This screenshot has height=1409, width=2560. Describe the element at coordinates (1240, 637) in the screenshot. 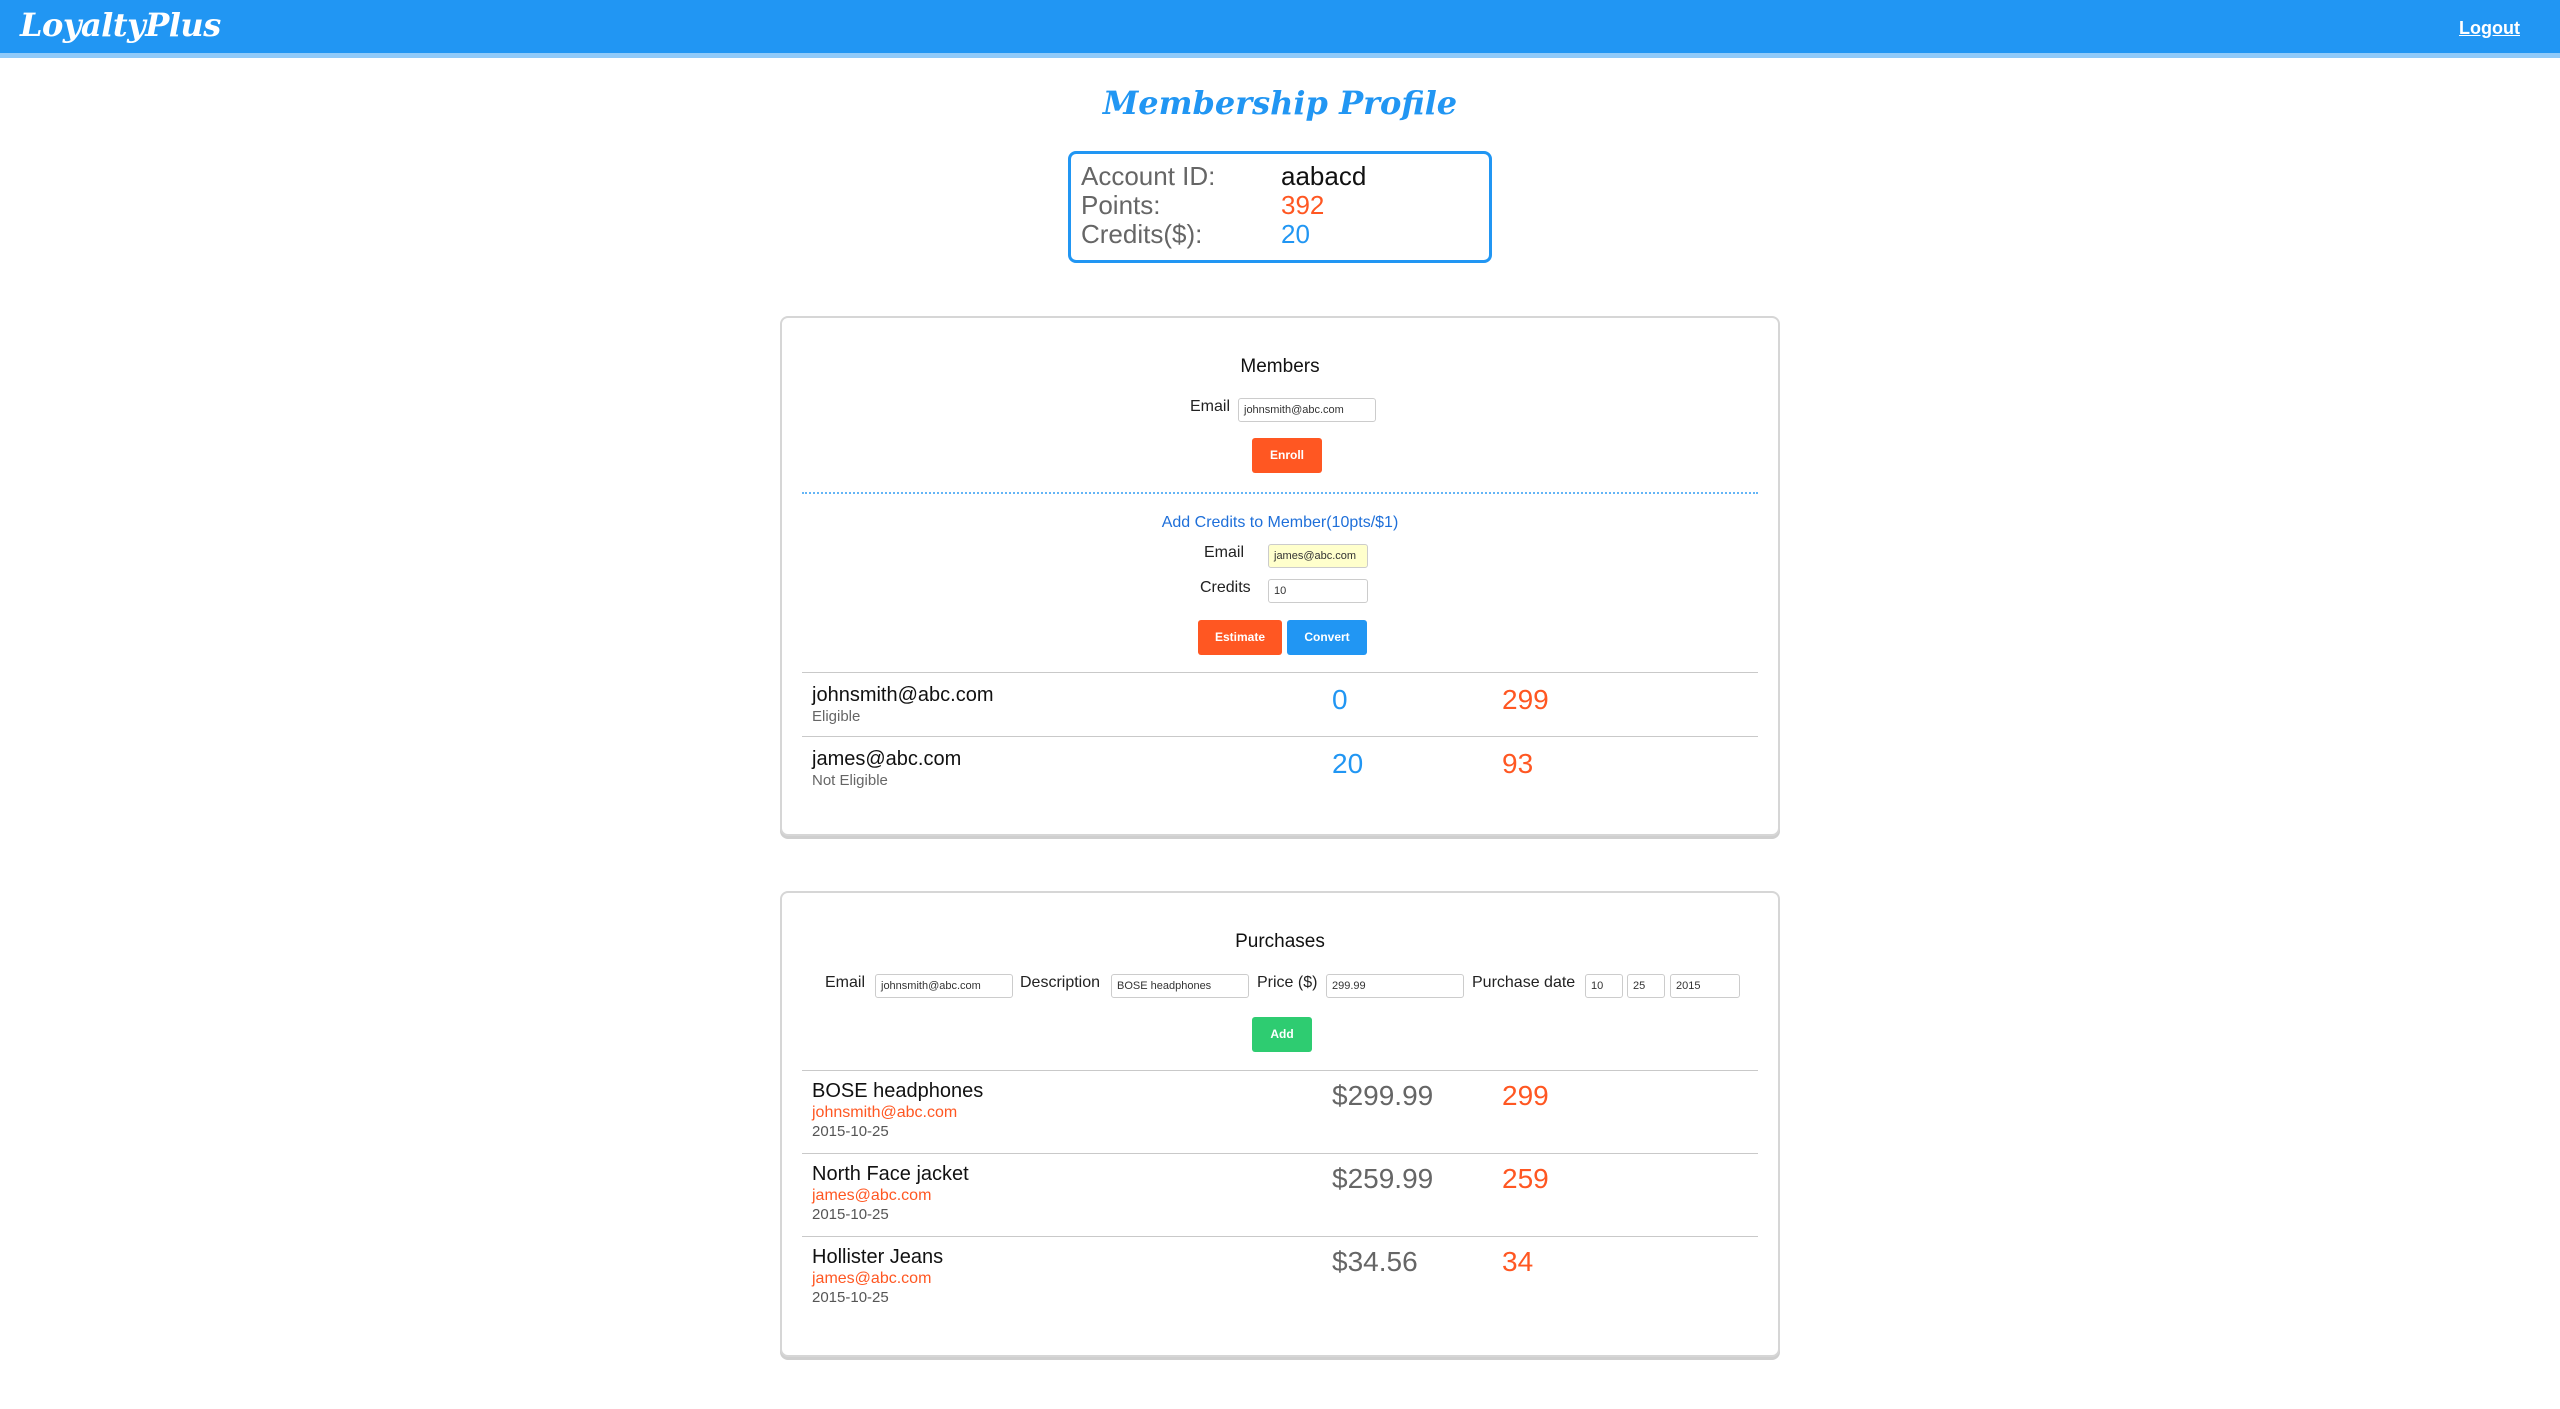

I see `estimate-button: Estimate` at that location.